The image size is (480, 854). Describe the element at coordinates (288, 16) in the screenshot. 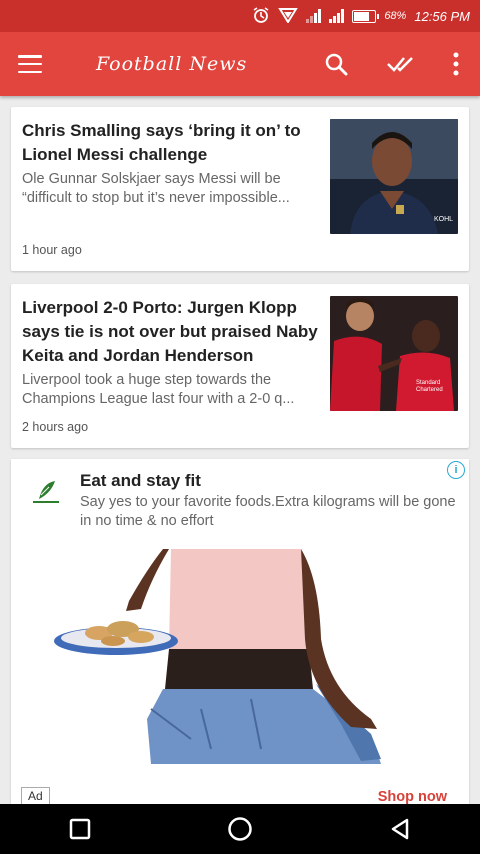

I see `vpn-icon` at that location.